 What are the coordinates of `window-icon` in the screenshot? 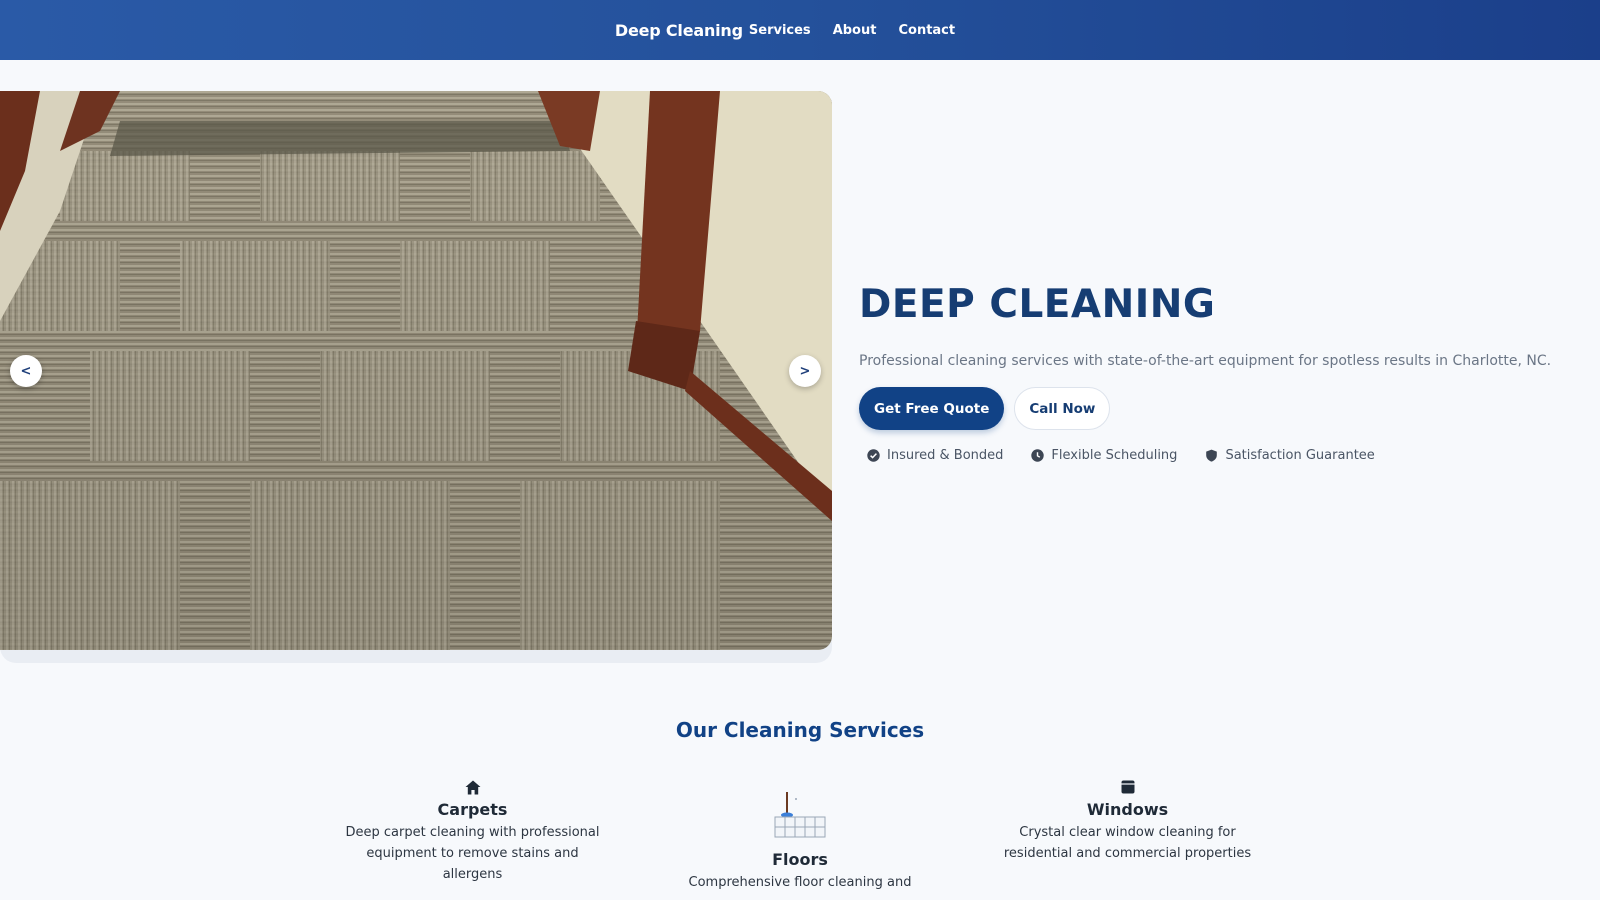 It's located at (1127, 788).